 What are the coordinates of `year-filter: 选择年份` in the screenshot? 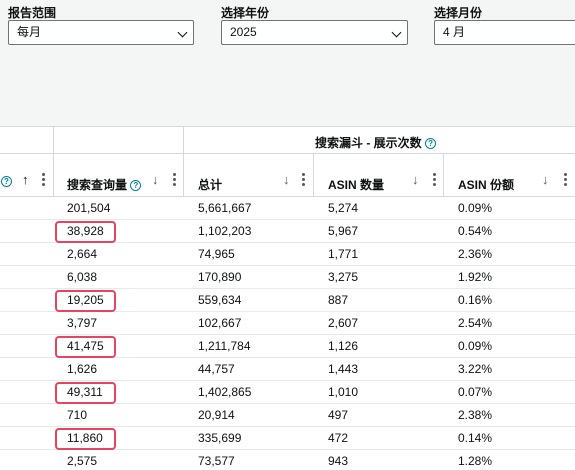 It's located at (245, 13).